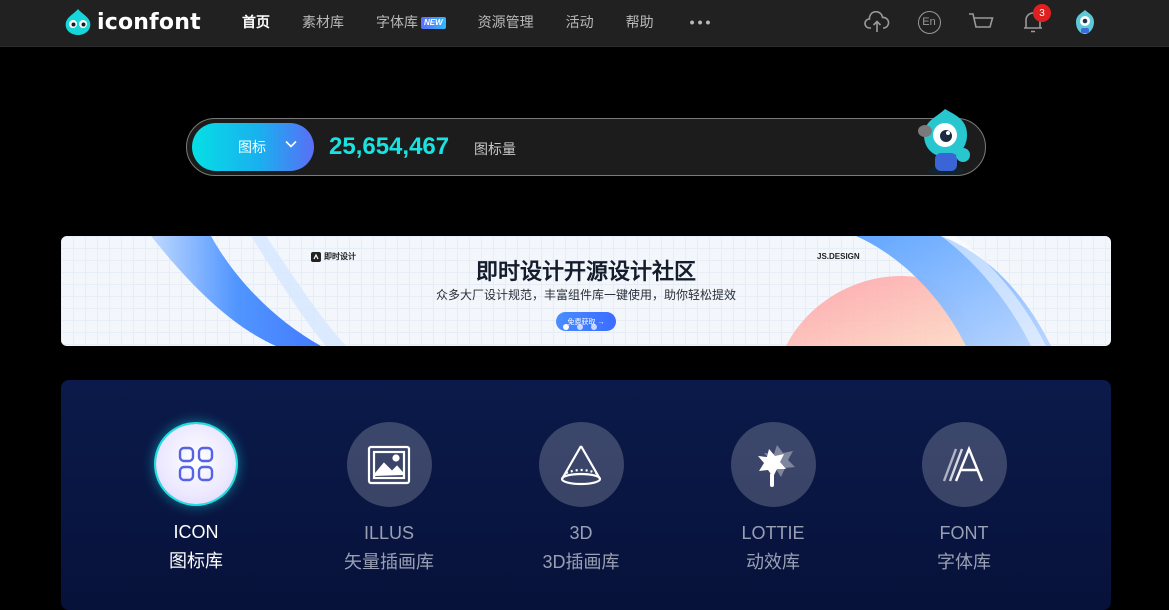  I want to click on nav-label: 资源管理, so click(505, 22).